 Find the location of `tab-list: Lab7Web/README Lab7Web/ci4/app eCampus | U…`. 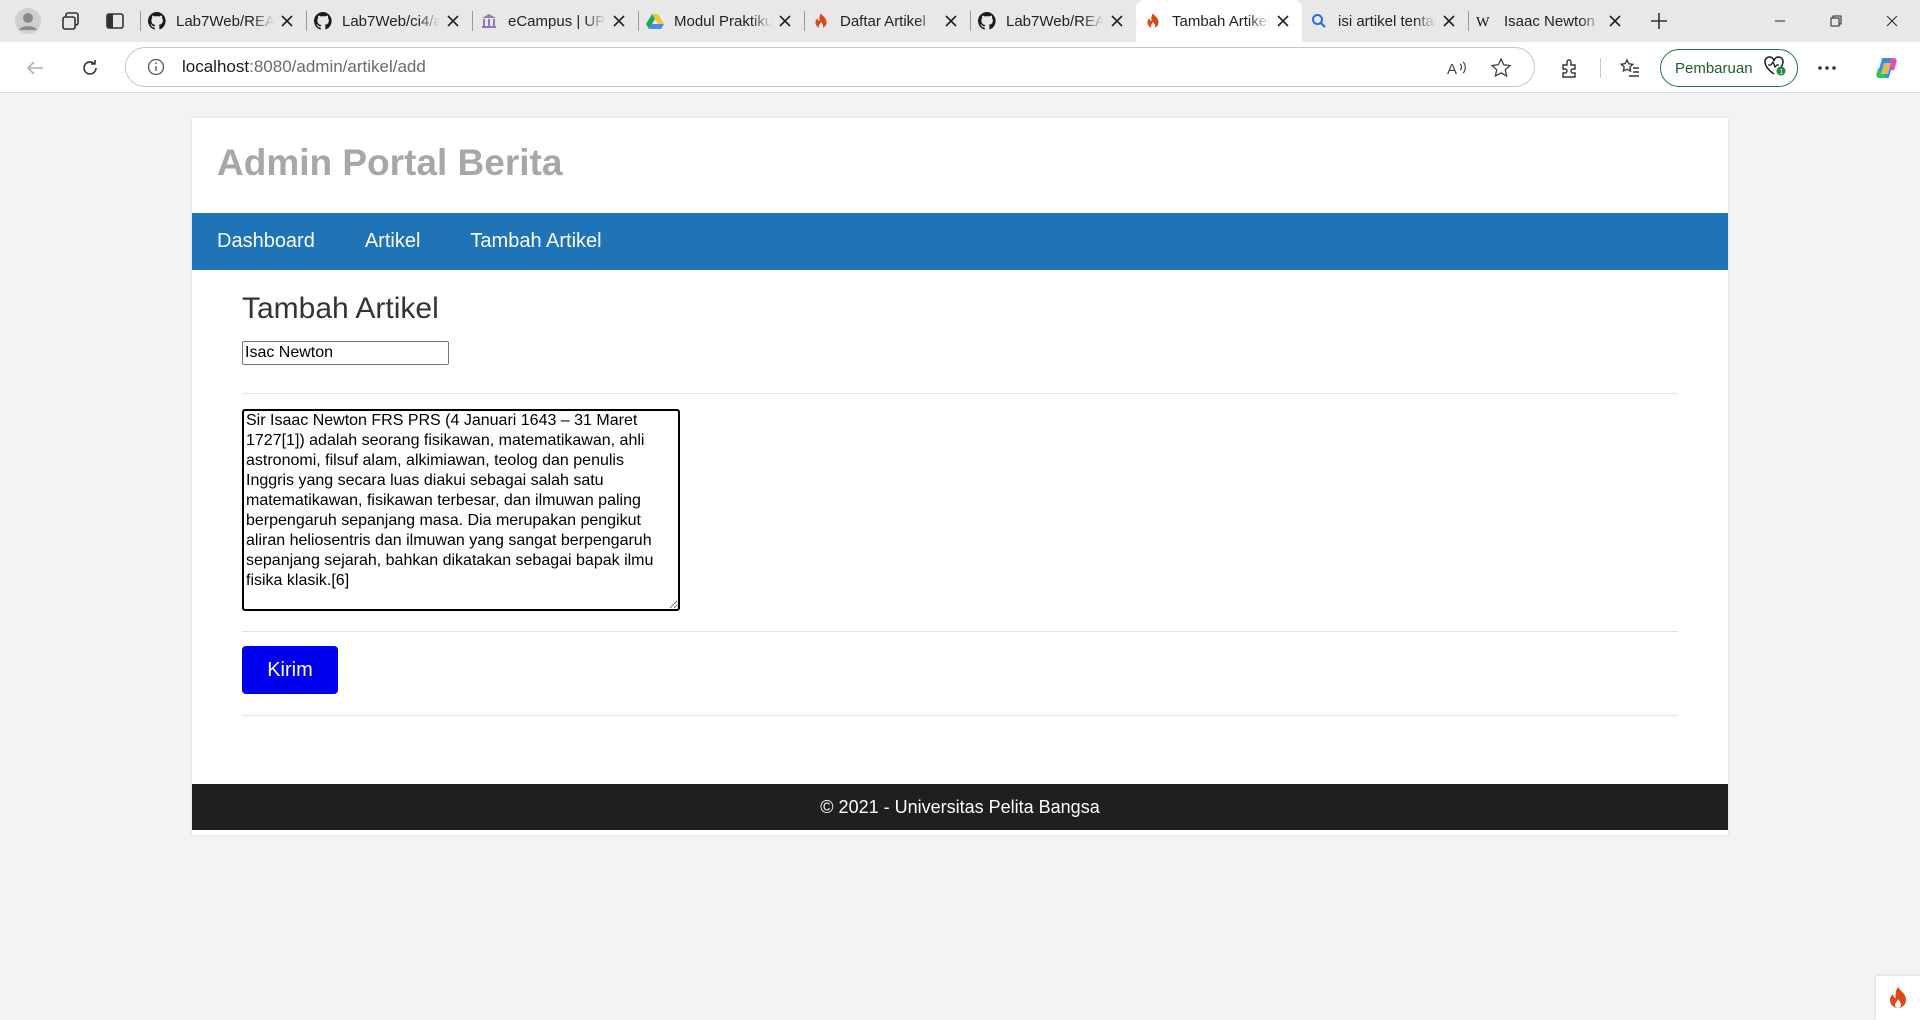

tab-list: Lab7Web/README Lab7Web/ci4/app eCampus | U… is located at coordinates (887, 21).